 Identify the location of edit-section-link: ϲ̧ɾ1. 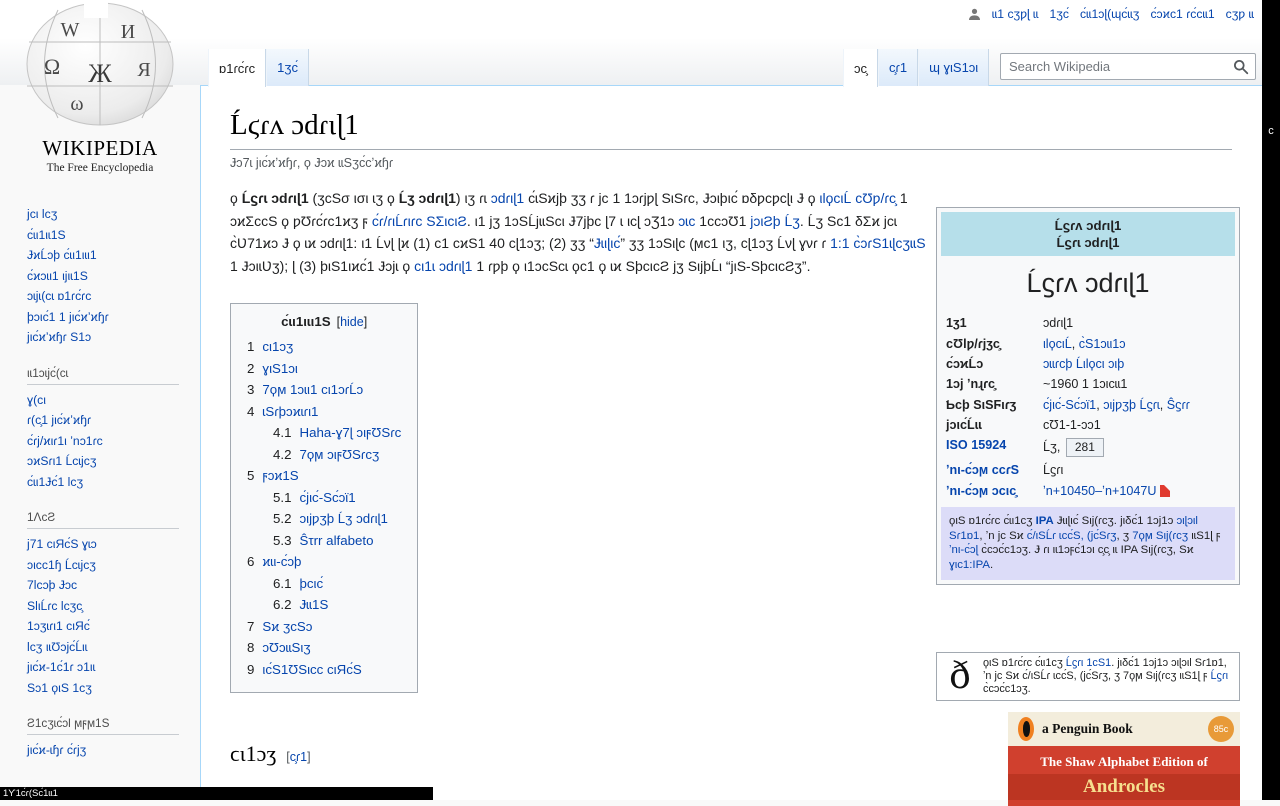
(298, 757).